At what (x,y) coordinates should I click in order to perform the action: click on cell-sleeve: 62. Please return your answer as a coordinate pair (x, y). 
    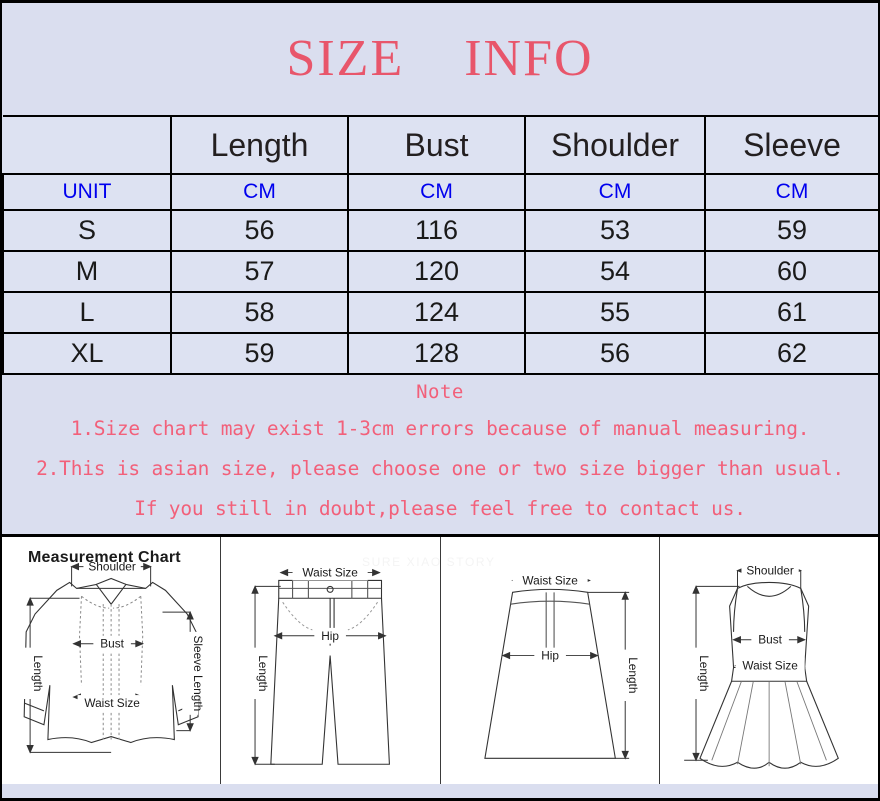
    Looking at the image, I should click on (792, 353).